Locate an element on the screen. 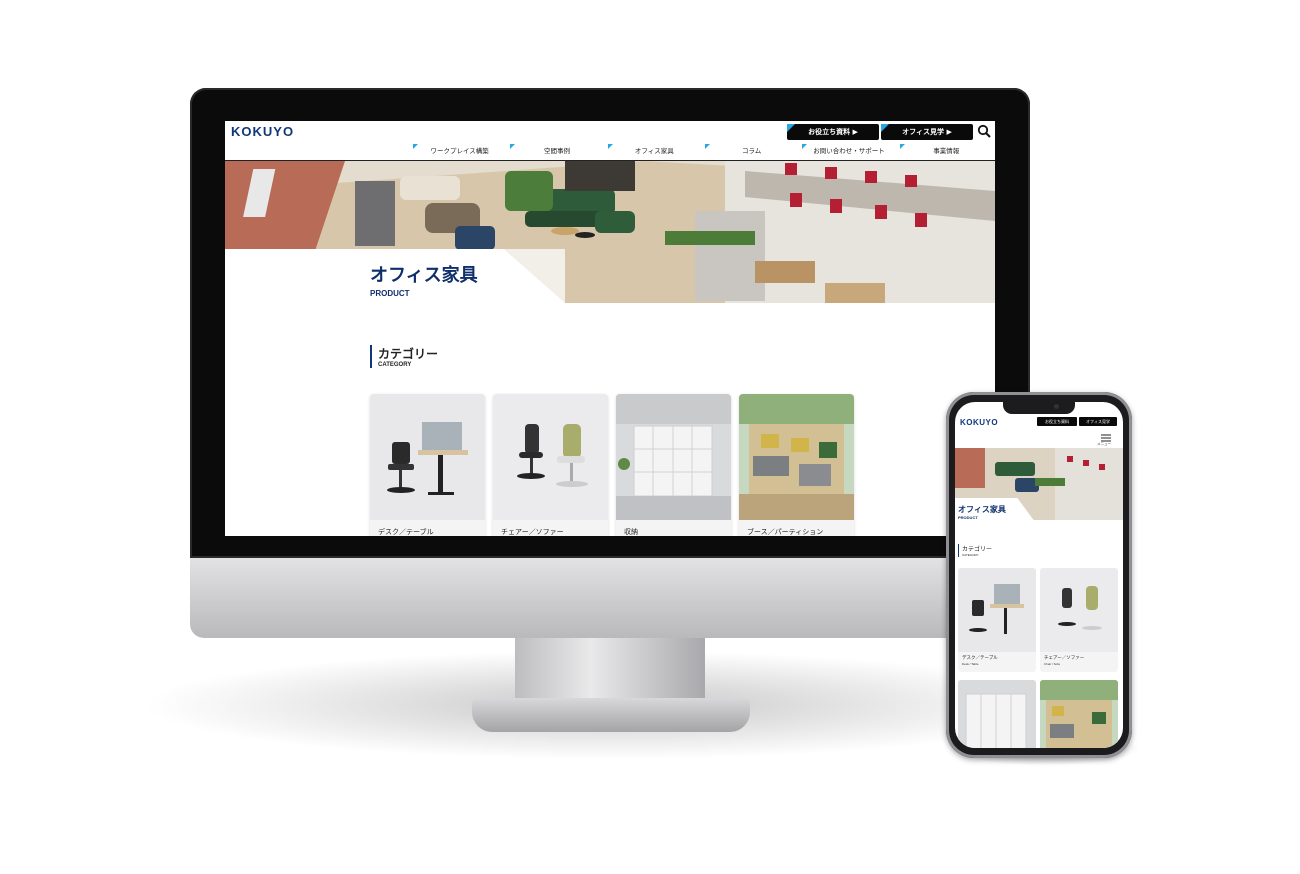 The height and width of the screenshot is (874, 1300). office-tour-label: オフィス見学 ▶ is located at coordinates (927, 132).